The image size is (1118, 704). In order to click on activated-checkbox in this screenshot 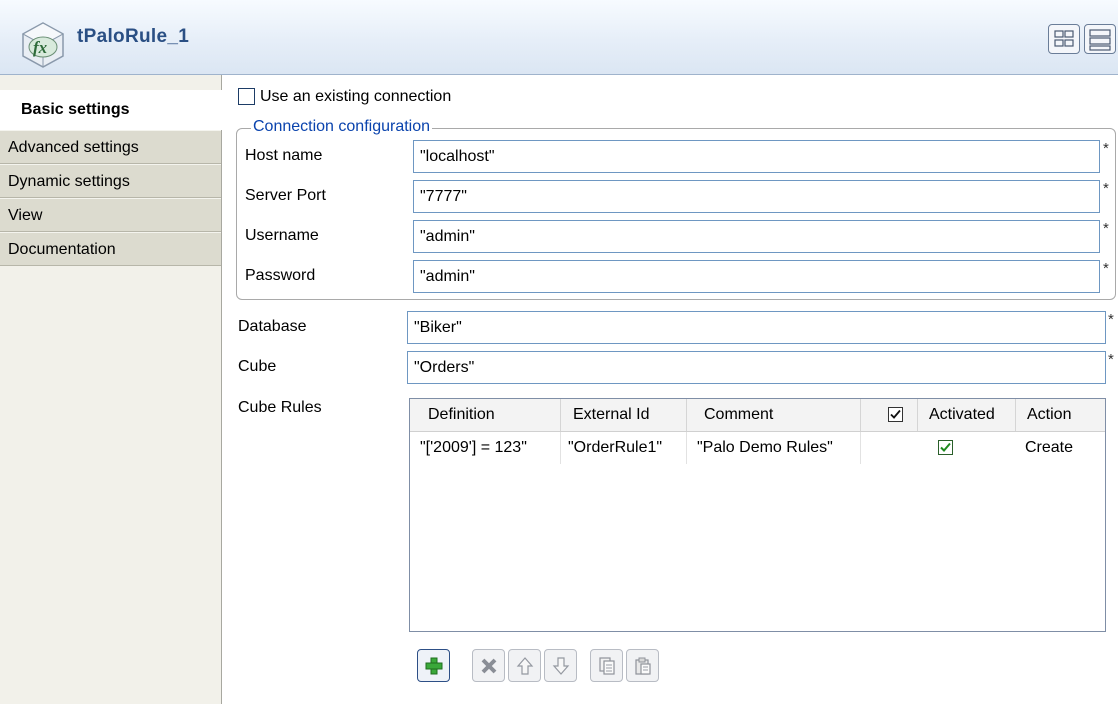, I will do `click(945, 447)`.